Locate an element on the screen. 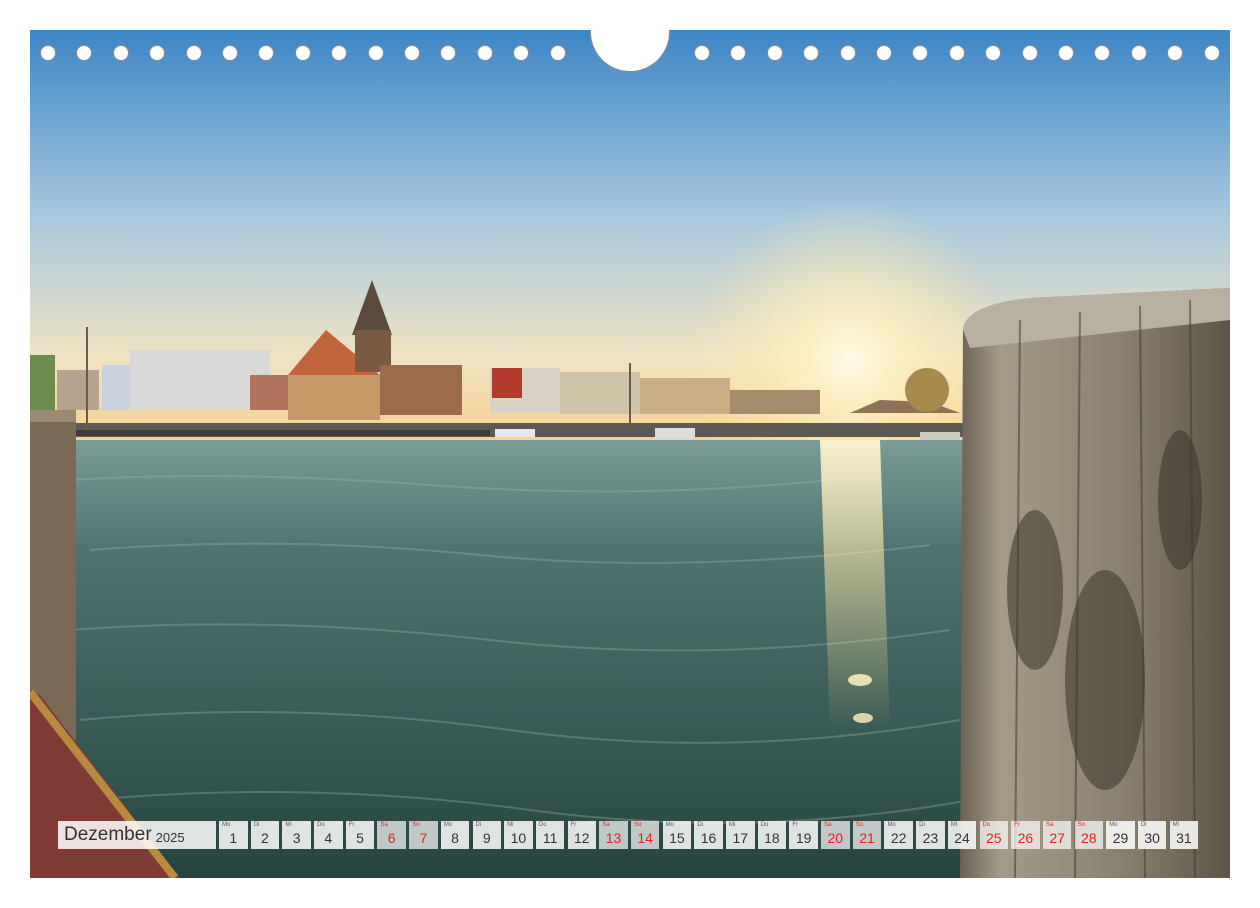  day-number: 12 is located at coordinates (582, 838).